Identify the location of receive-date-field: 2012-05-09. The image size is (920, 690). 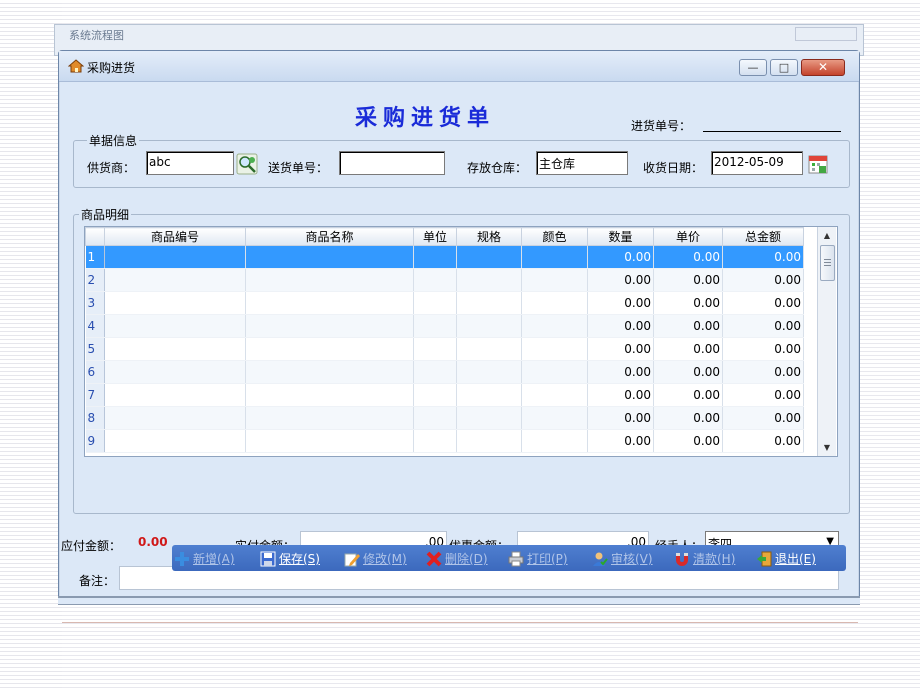
(757, 163).